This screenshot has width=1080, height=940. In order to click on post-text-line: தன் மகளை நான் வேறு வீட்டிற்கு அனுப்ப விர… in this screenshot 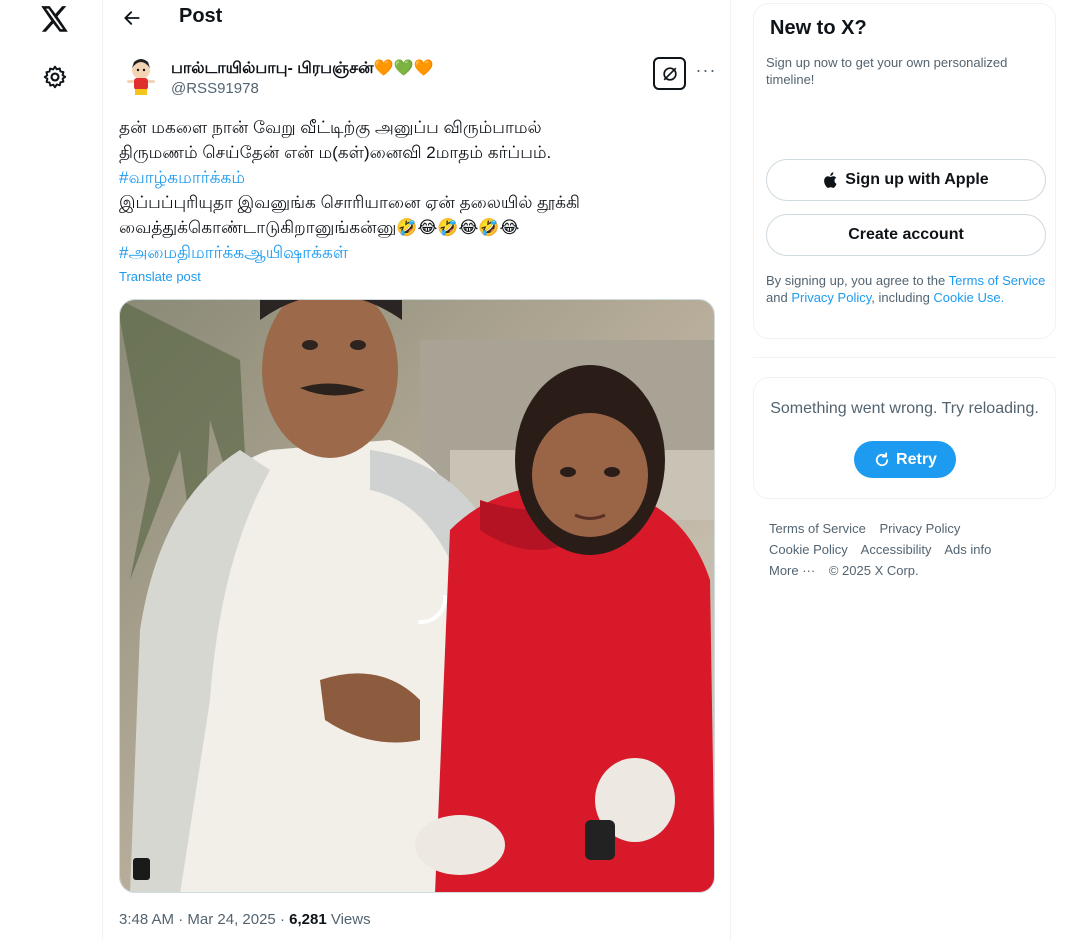, I will do `click(330, 127)`.